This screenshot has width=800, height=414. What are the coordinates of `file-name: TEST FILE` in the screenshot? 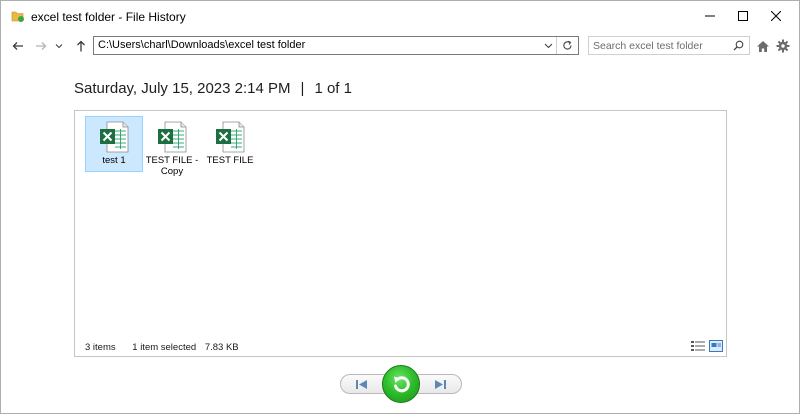 It's located at (230, 160).